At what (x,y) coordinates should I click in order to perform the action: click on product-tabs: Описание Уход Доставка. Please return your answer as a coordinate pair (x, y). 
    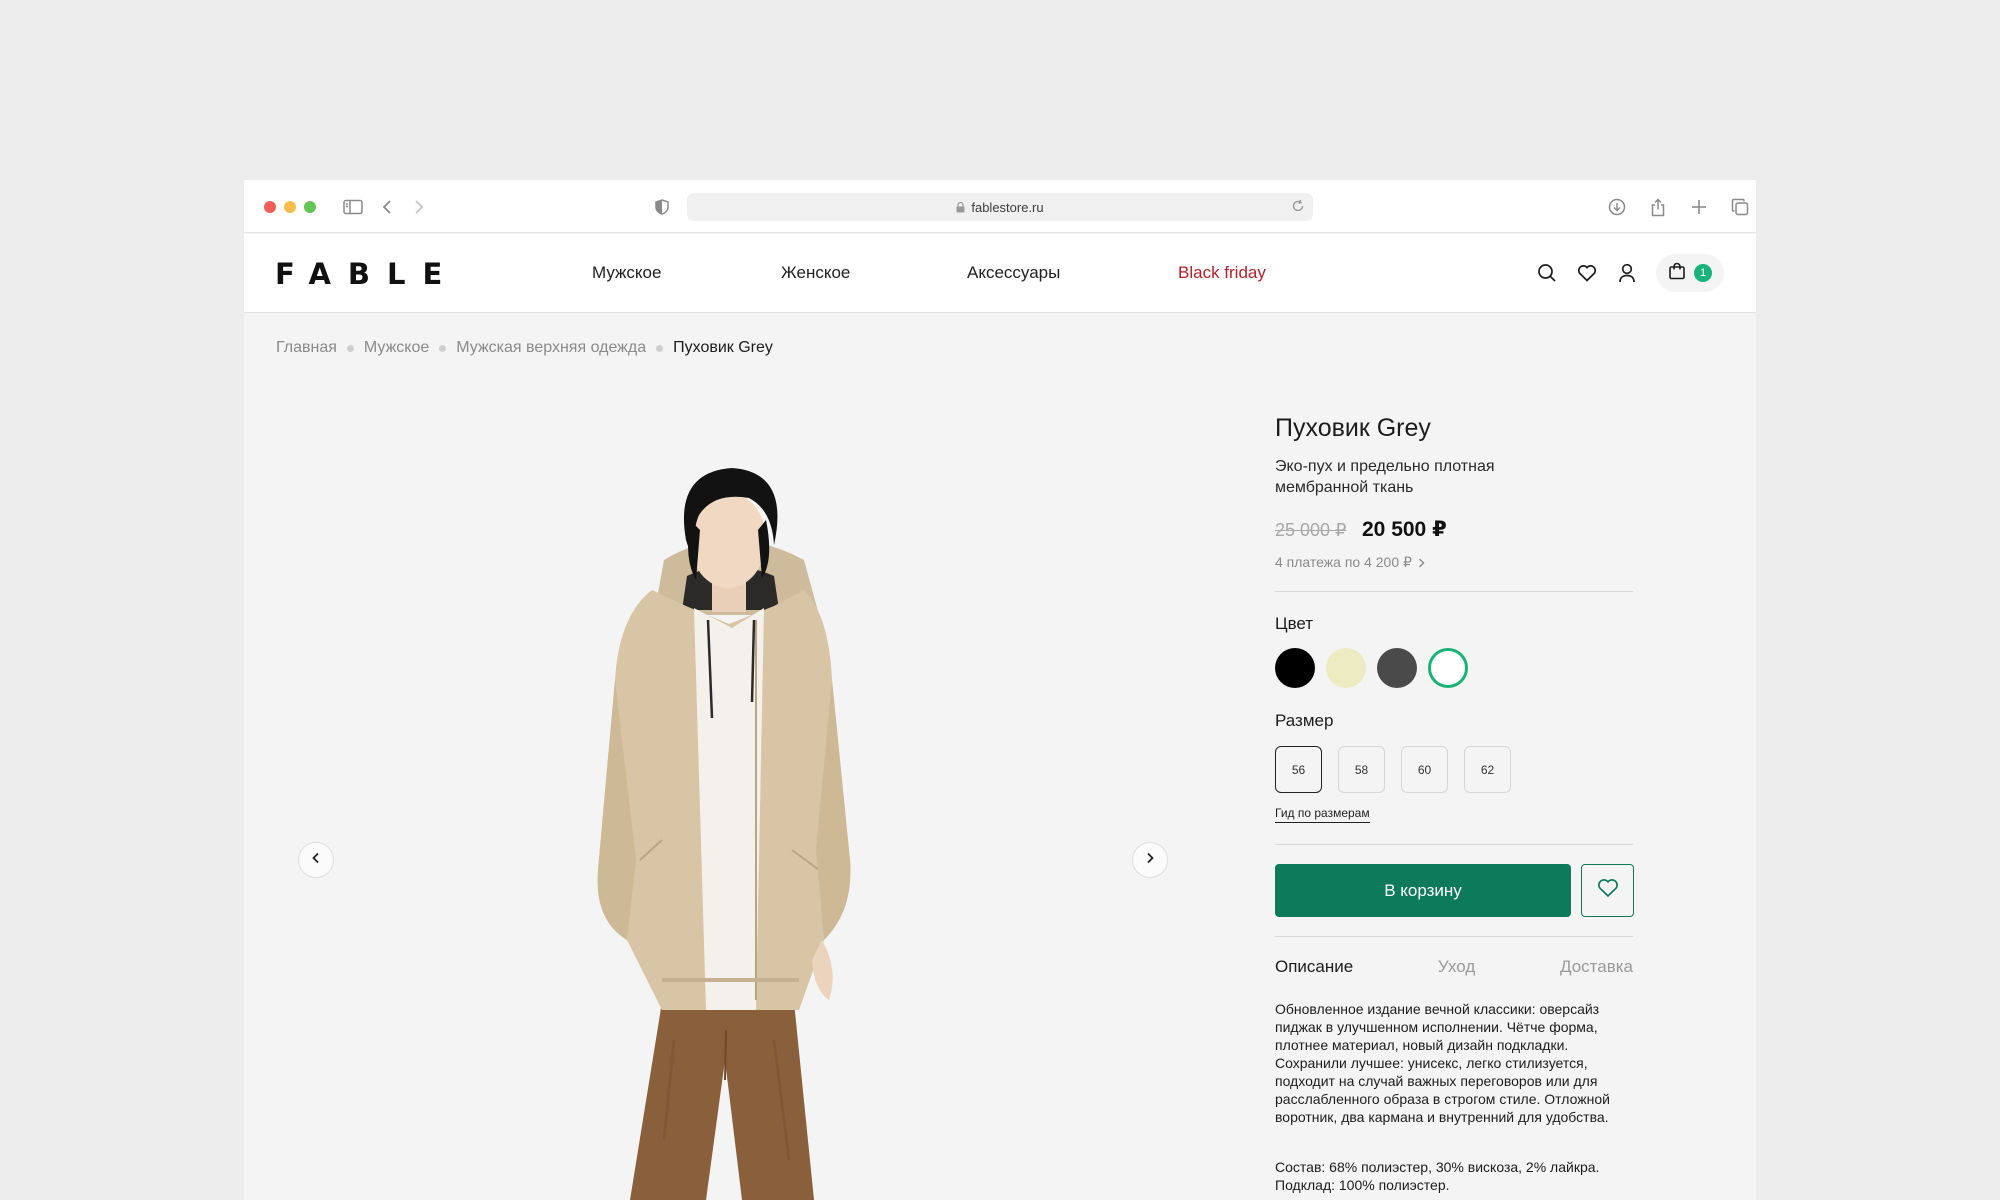
    Looking at the image, I should click on (1454, 967).